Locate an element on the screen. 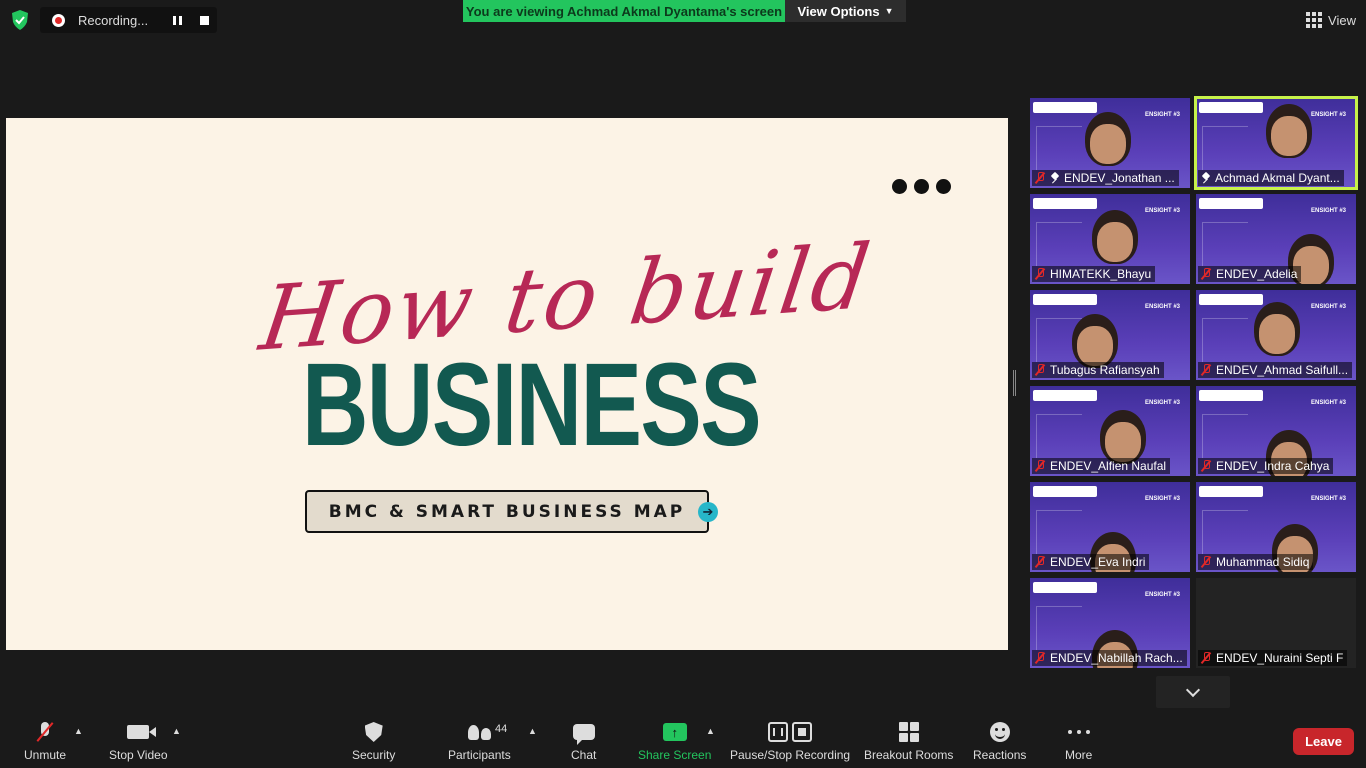 This screenshot has height=768, width=1366. participant-name-tag: ENDEV_Nuraini Septi F is located at coordinates (1273, 658).